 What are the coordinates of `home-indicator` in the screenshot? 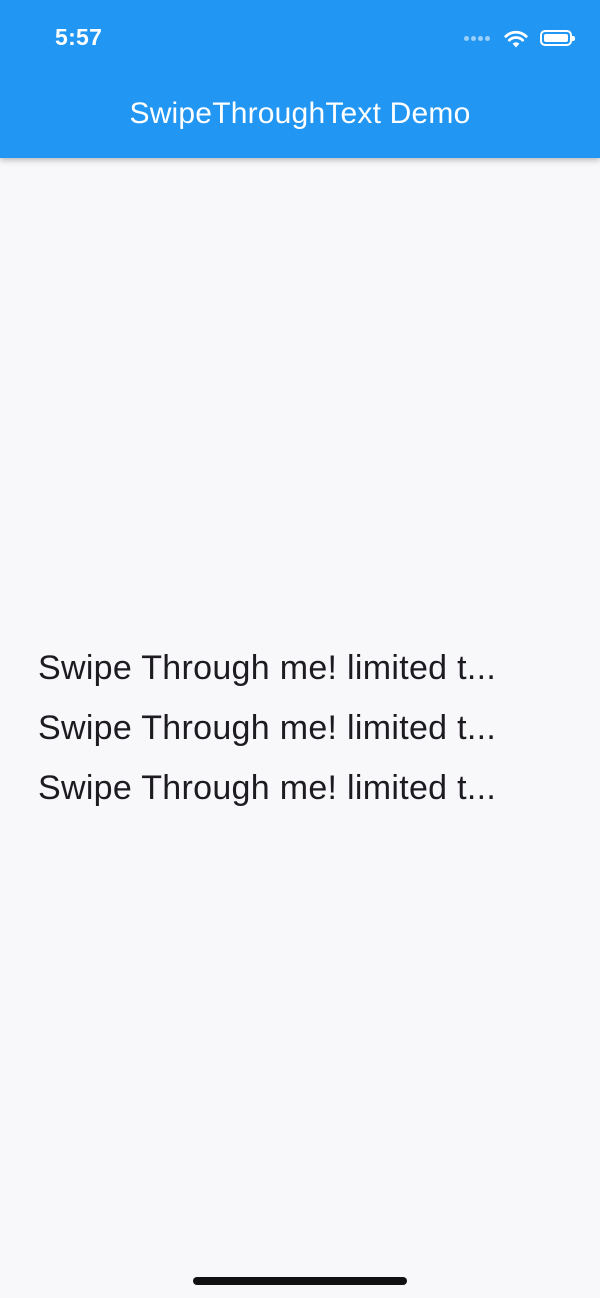 It's located at (300, 1281).